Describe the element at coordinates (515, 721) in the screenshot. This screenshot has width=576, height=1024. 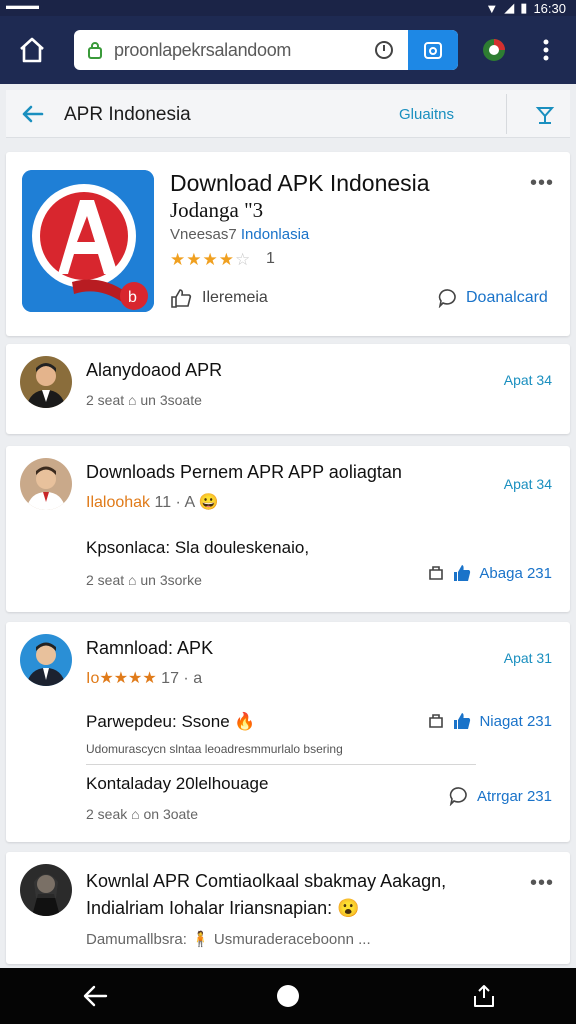
I see `like-count: Niagat 231` at that location.